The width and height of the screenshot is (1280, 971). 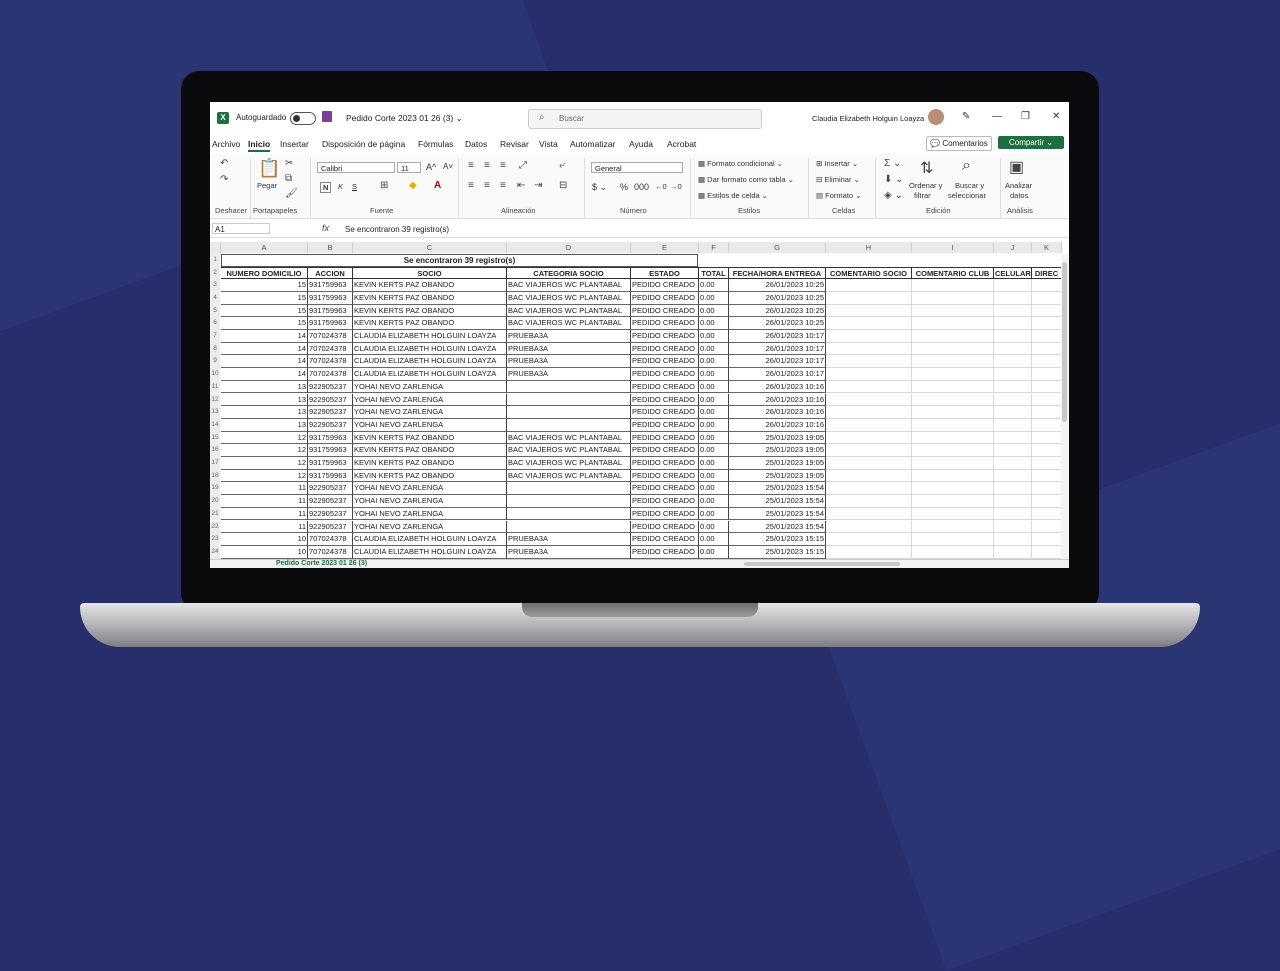 What do you see at coordinates (471, 185) in the screenshot?
I see `align-left-icon: ≡` at bounding box center [471, 185].